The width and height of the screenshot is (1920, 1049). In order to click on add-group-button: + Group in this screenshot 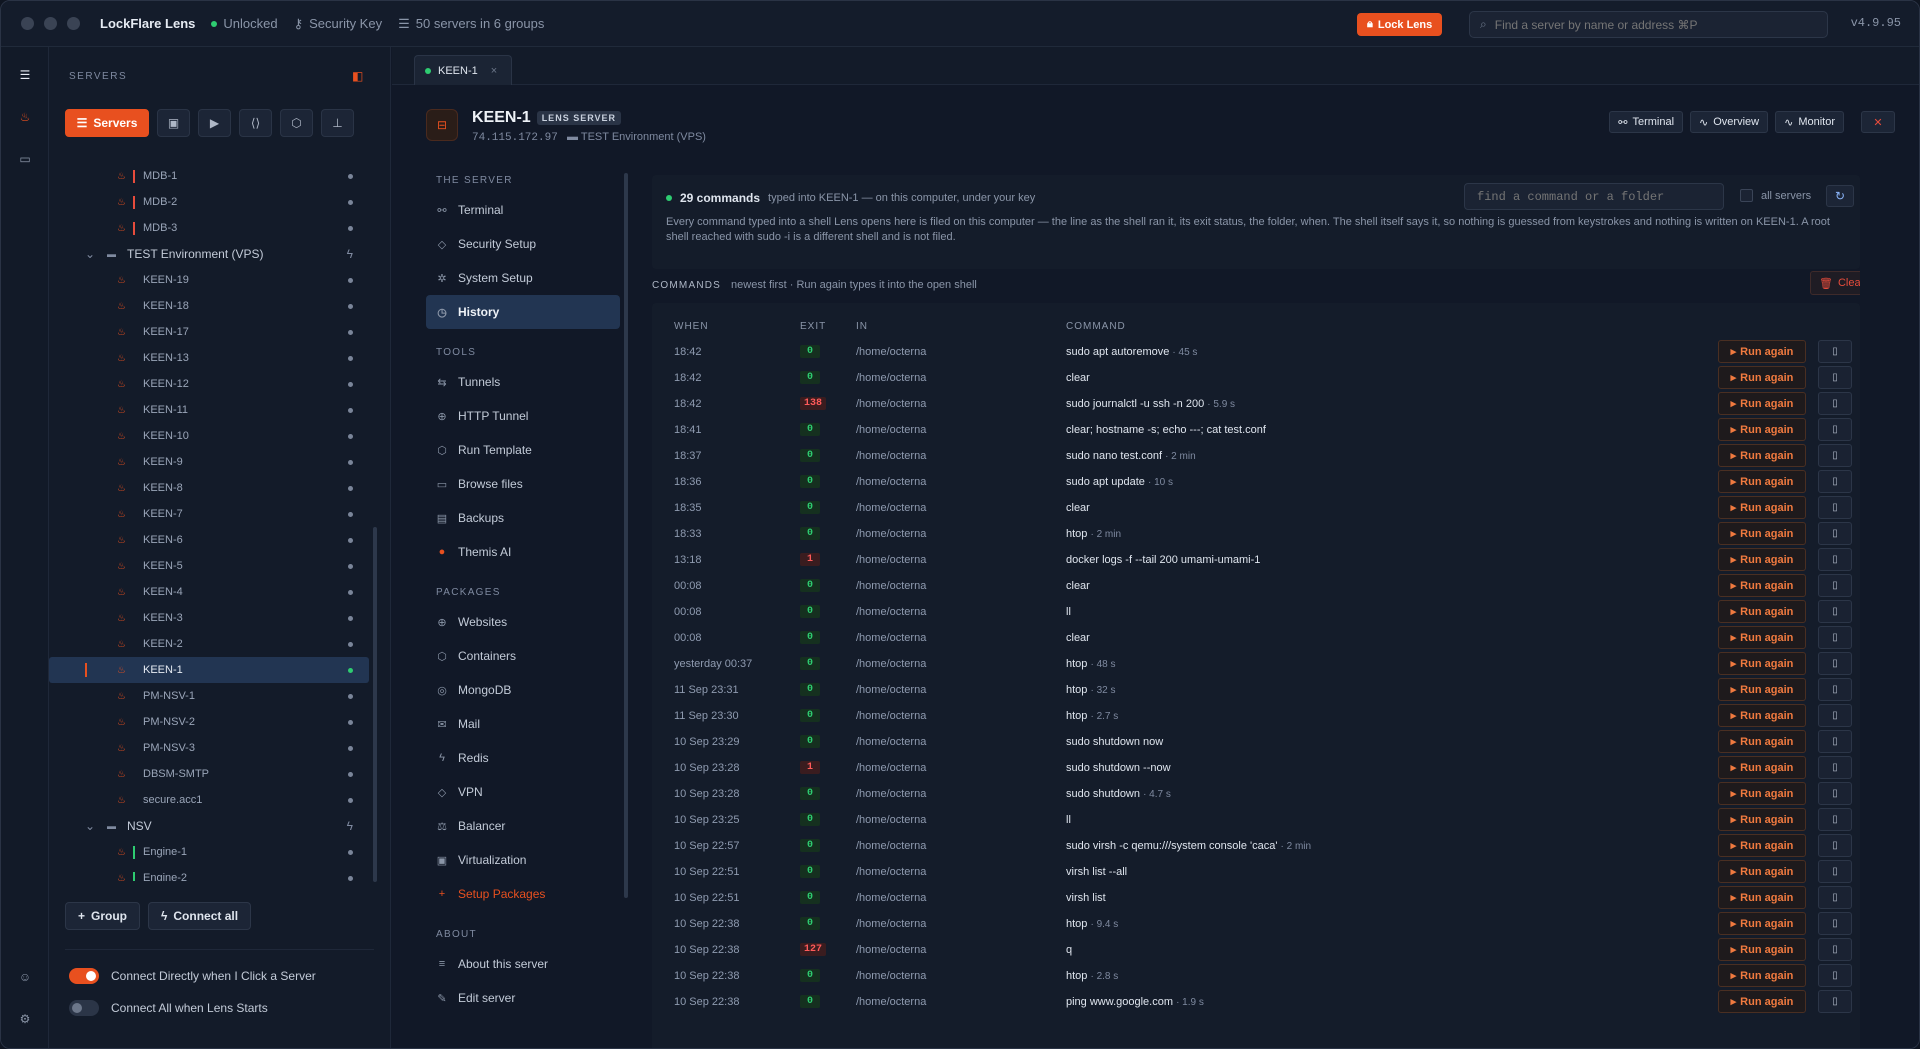, I will do `click(103, 916)`.